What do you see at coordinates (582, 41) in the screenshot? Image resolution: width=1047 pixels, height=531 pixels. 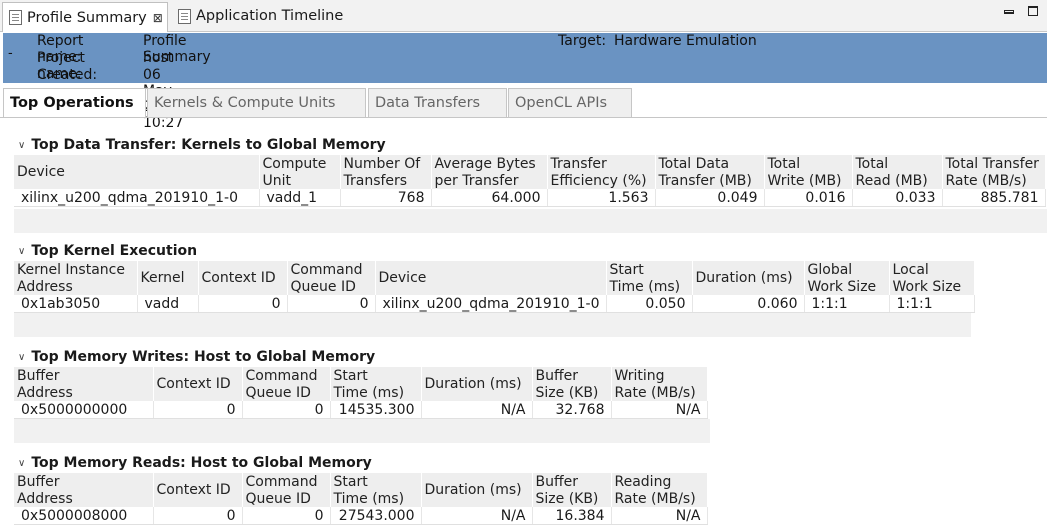 I see `target-label: Target:` at bounding box center [582, 41].